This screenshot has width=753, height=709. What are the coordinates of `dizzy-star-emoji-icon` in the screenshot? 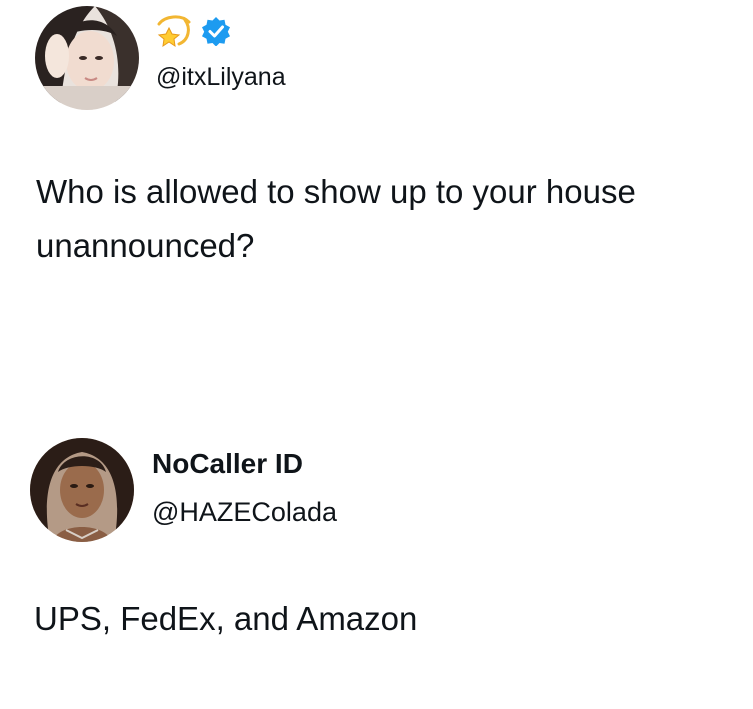 It's located at (174, 31).